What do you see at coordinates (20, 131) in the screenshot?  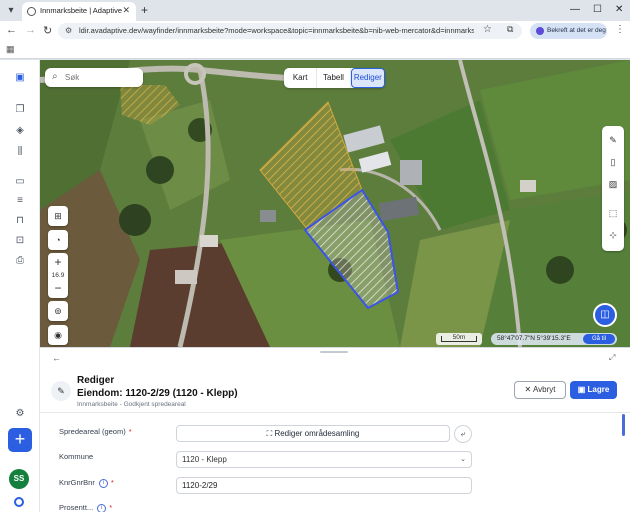 I see `layers-icon: ◈` at bounding box center [20, 131].